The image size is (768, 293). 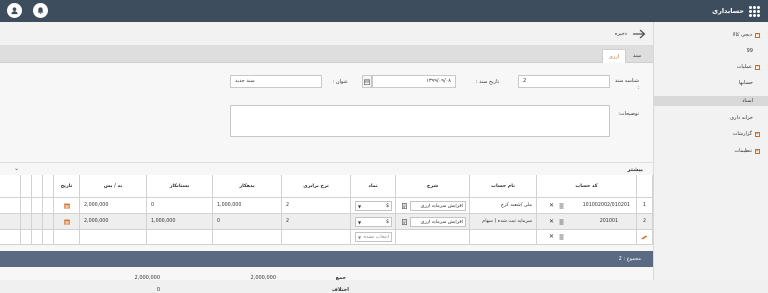 What do you see at coordinates (587, 237) in the screenshot?
I see `account-code-cell: ✕` at bounding box center [587, 237].